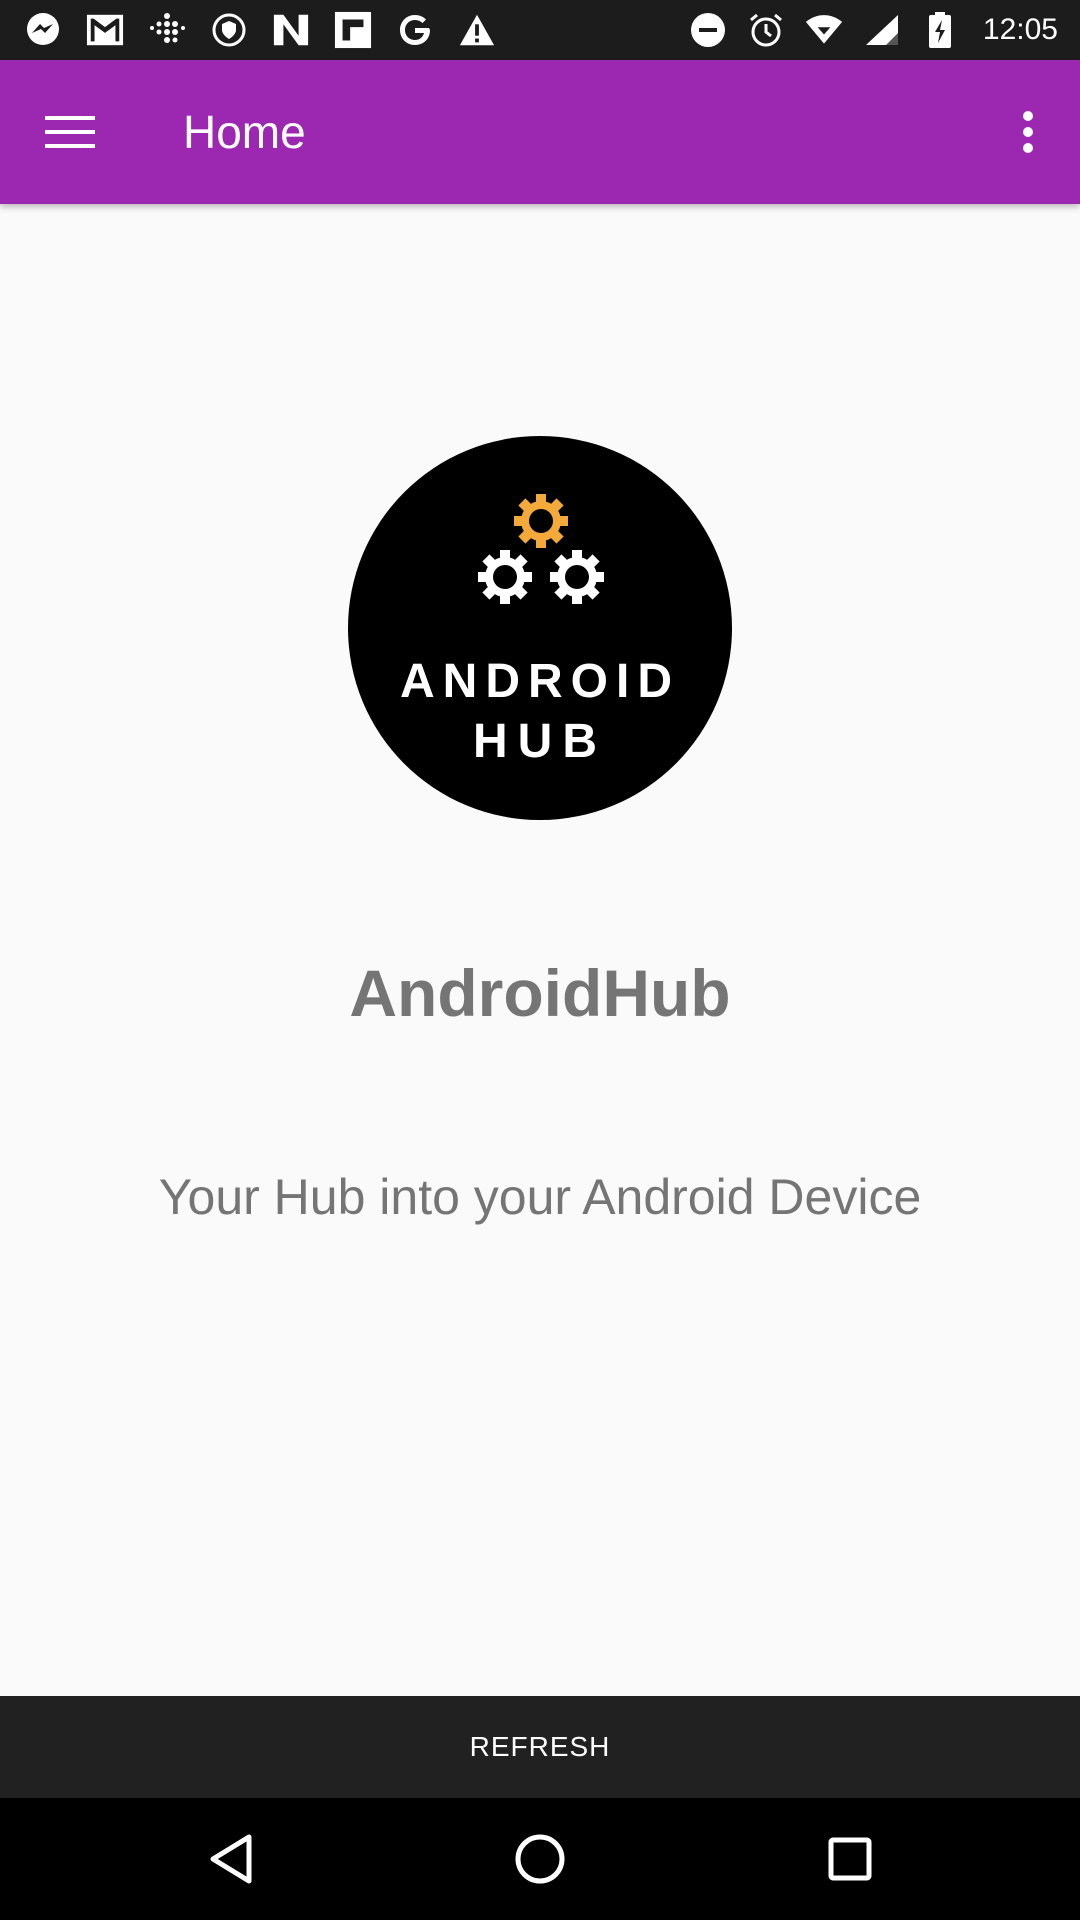 This screenshot has height=1920, width=1080. Describe the element at coordinates (43, 30) in the screenshot. I see `messenger-icon` at that location.